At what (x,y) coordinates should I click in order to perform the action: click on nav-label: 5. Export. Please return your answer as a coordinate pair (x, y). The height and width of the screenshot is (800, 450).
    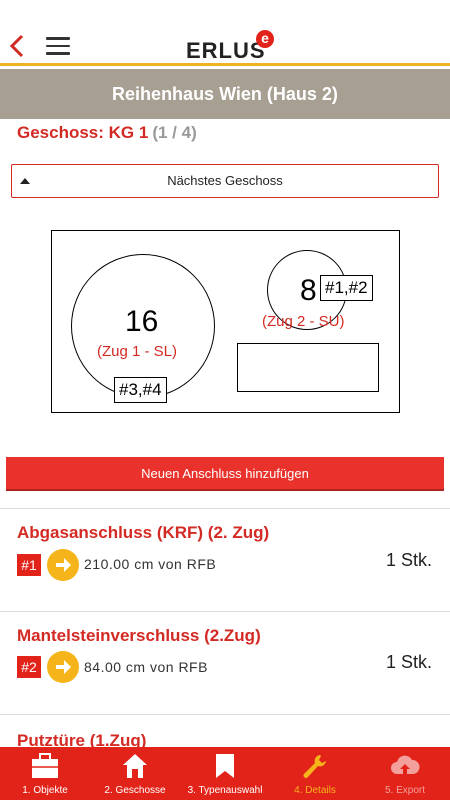
    Looking at the image, I should click on (405, 790).